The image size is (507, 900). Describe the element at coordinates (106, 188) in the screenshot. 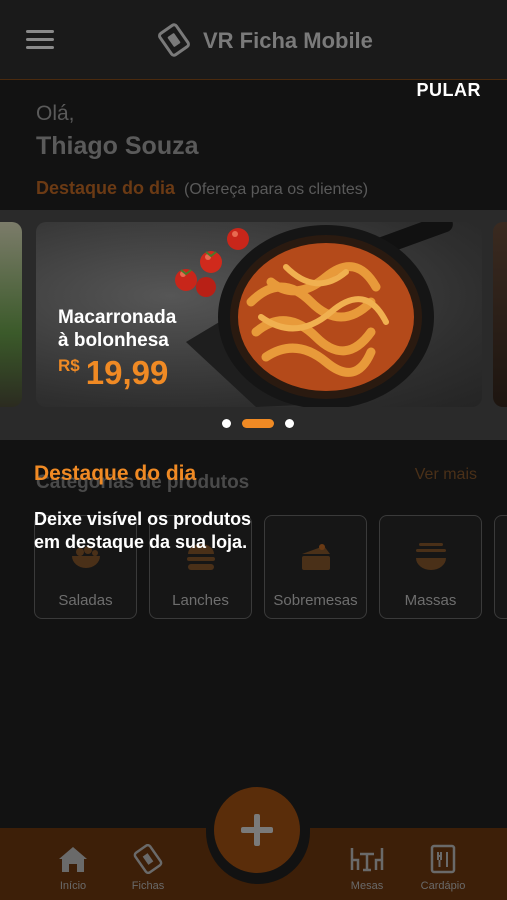

I see `featured-title: Destaque do dia` at that location.